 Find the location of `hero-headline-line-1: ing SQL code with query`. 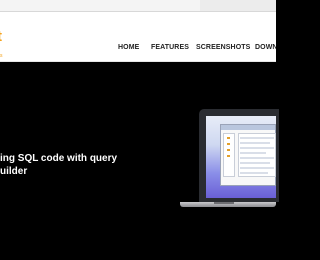

hero-headline-line-1: ing SQL code with query is located at coordinates (59, 158).